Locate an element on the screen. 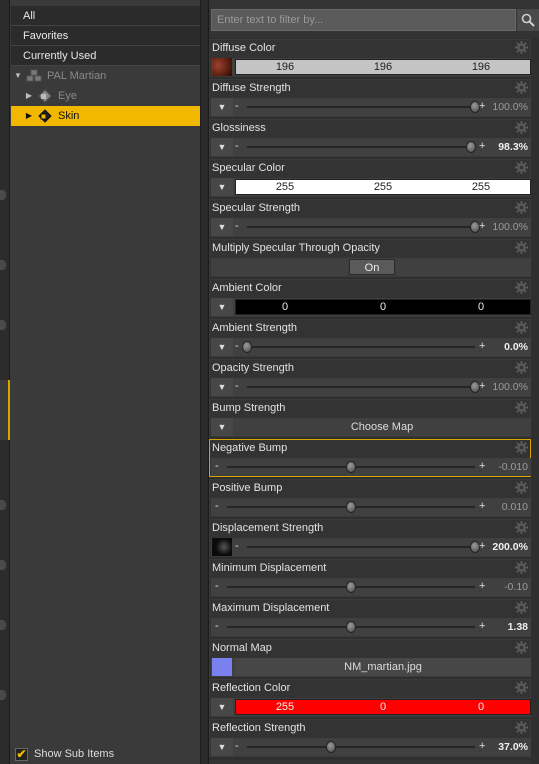 This screenshot has height=764, width=539. diffuse-strength-slider: - + is located at coordinates (361, 107).